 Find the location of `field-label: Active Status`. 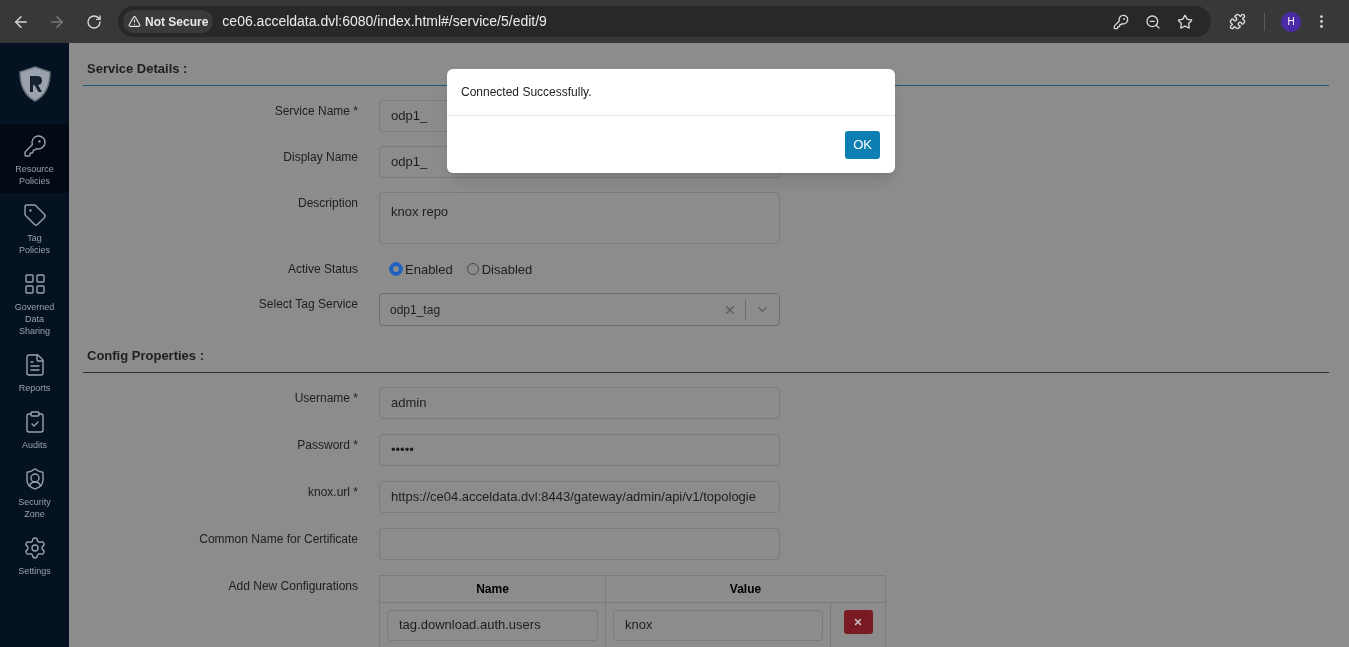

field-label: Active Status is located at coordinates (322, 268).